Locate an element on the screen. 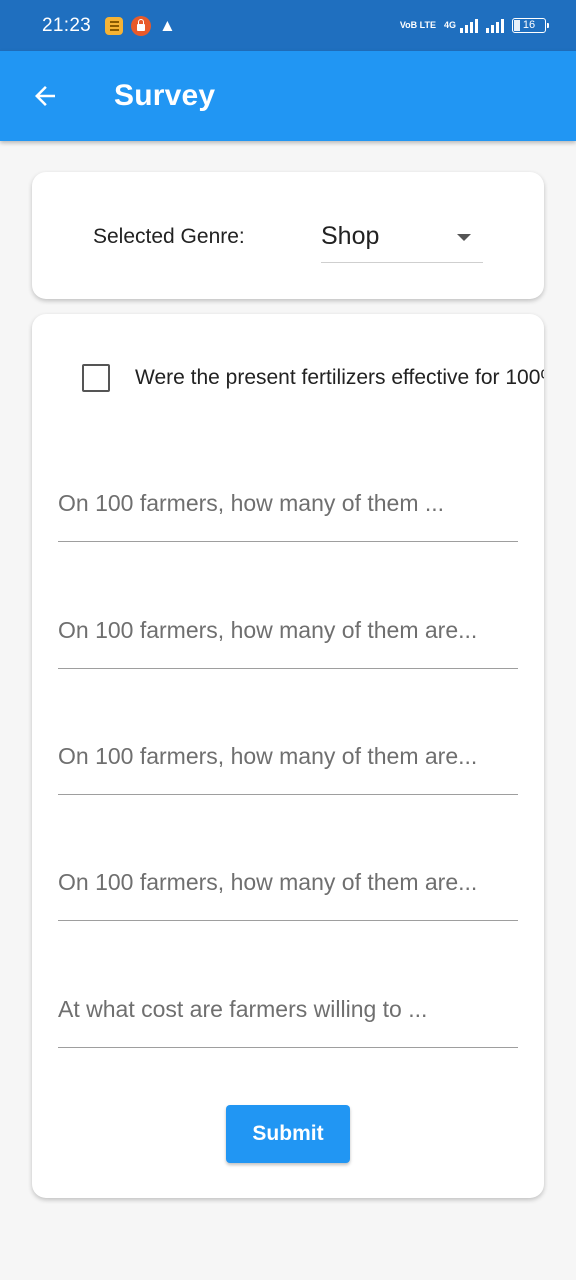 The image size is (576, 1280). fertilizer-effective-checkbox is located at coordinates (96, 378).